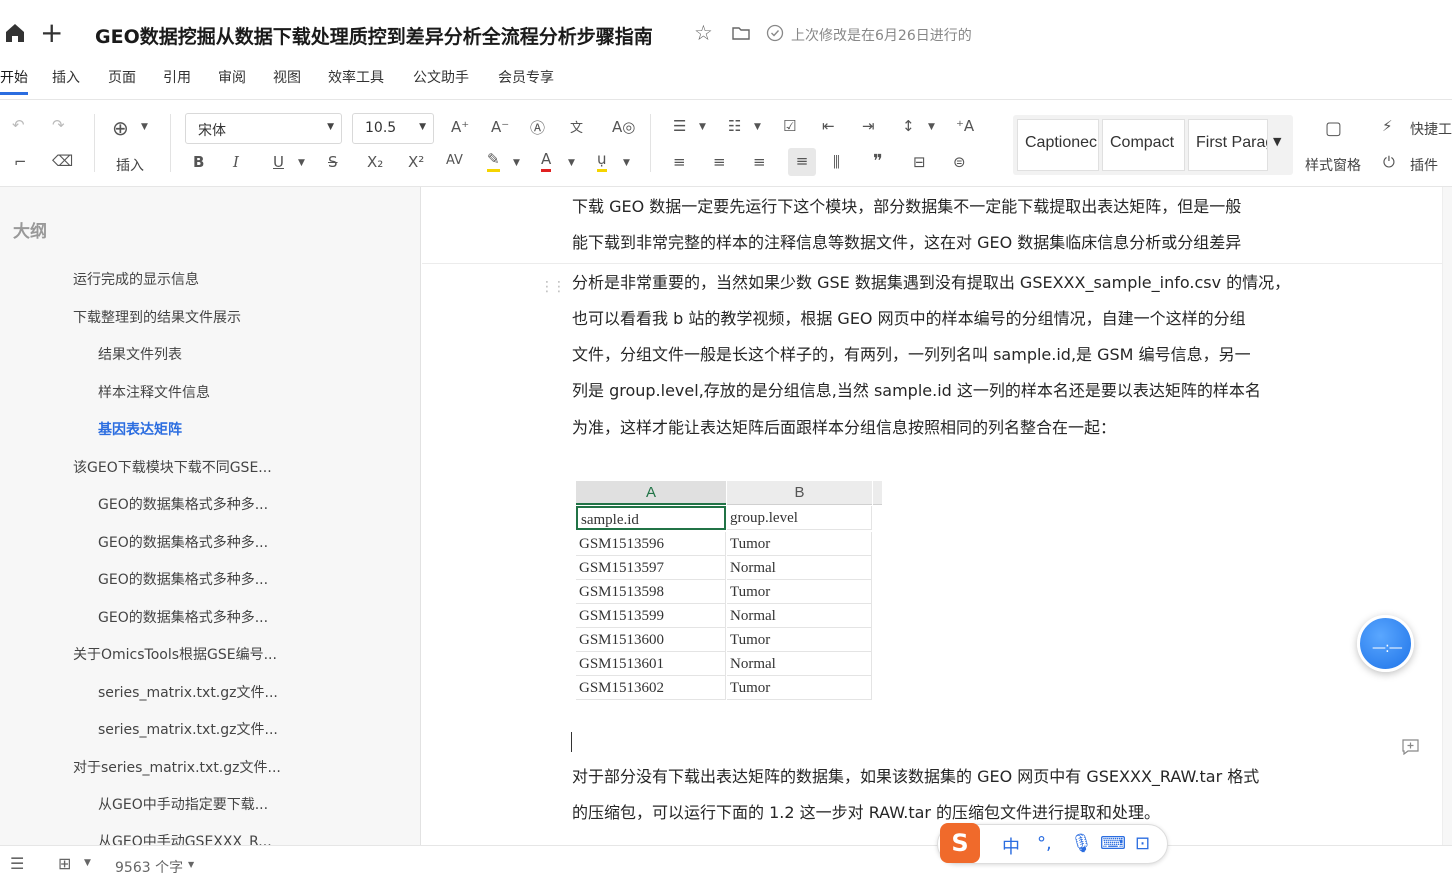  I want to click on style-first-paragraph: First Parag, so click(1228, 145).